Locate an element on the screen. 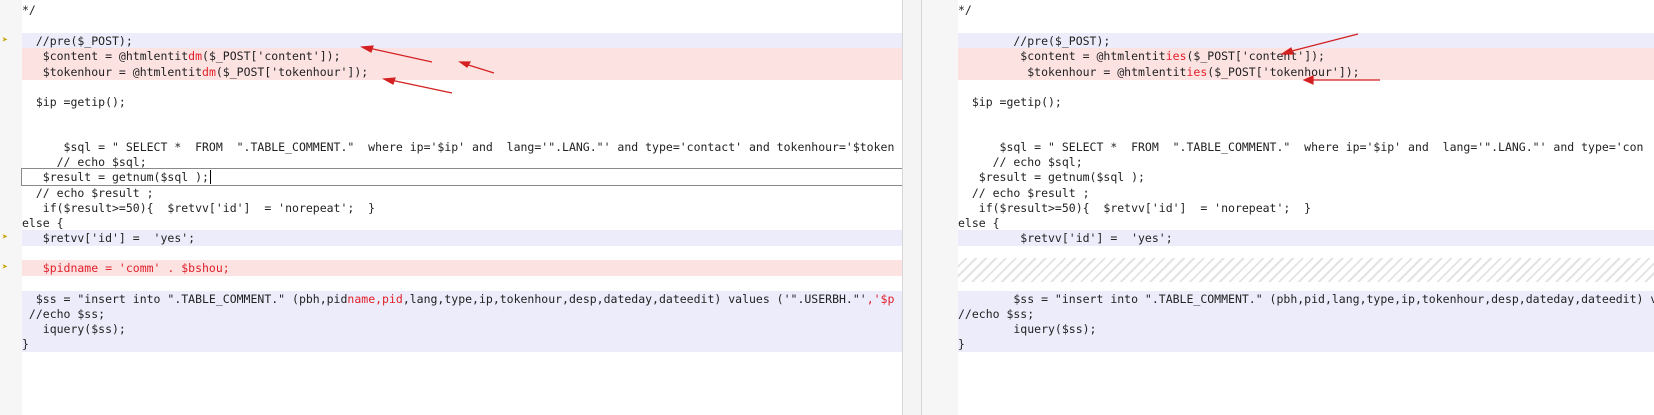 Image resolution: width=1654 pixels, height=415 pixels. pane-divider is located at coordinates (912, 207).